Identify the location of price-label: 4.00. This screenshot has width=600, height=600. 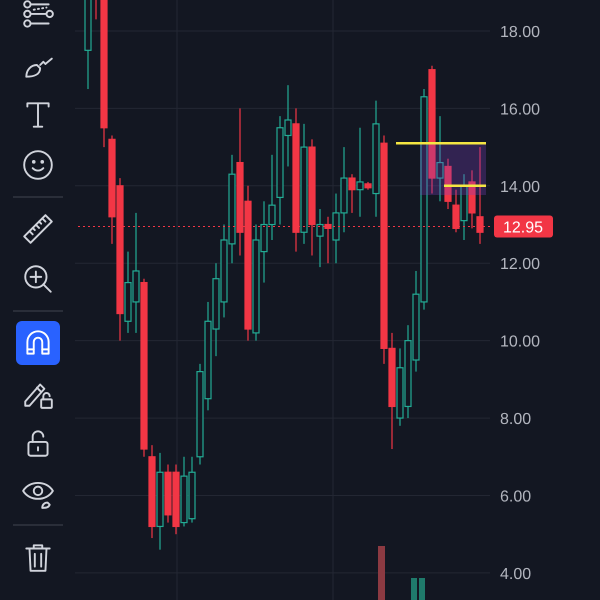
(516, 574).